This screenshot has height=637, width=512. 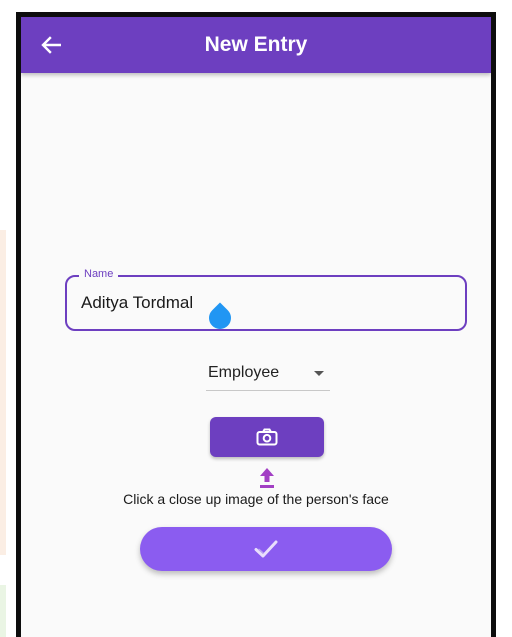 I want to click on role-dropdown: Employee, so click(x=268, y=374).